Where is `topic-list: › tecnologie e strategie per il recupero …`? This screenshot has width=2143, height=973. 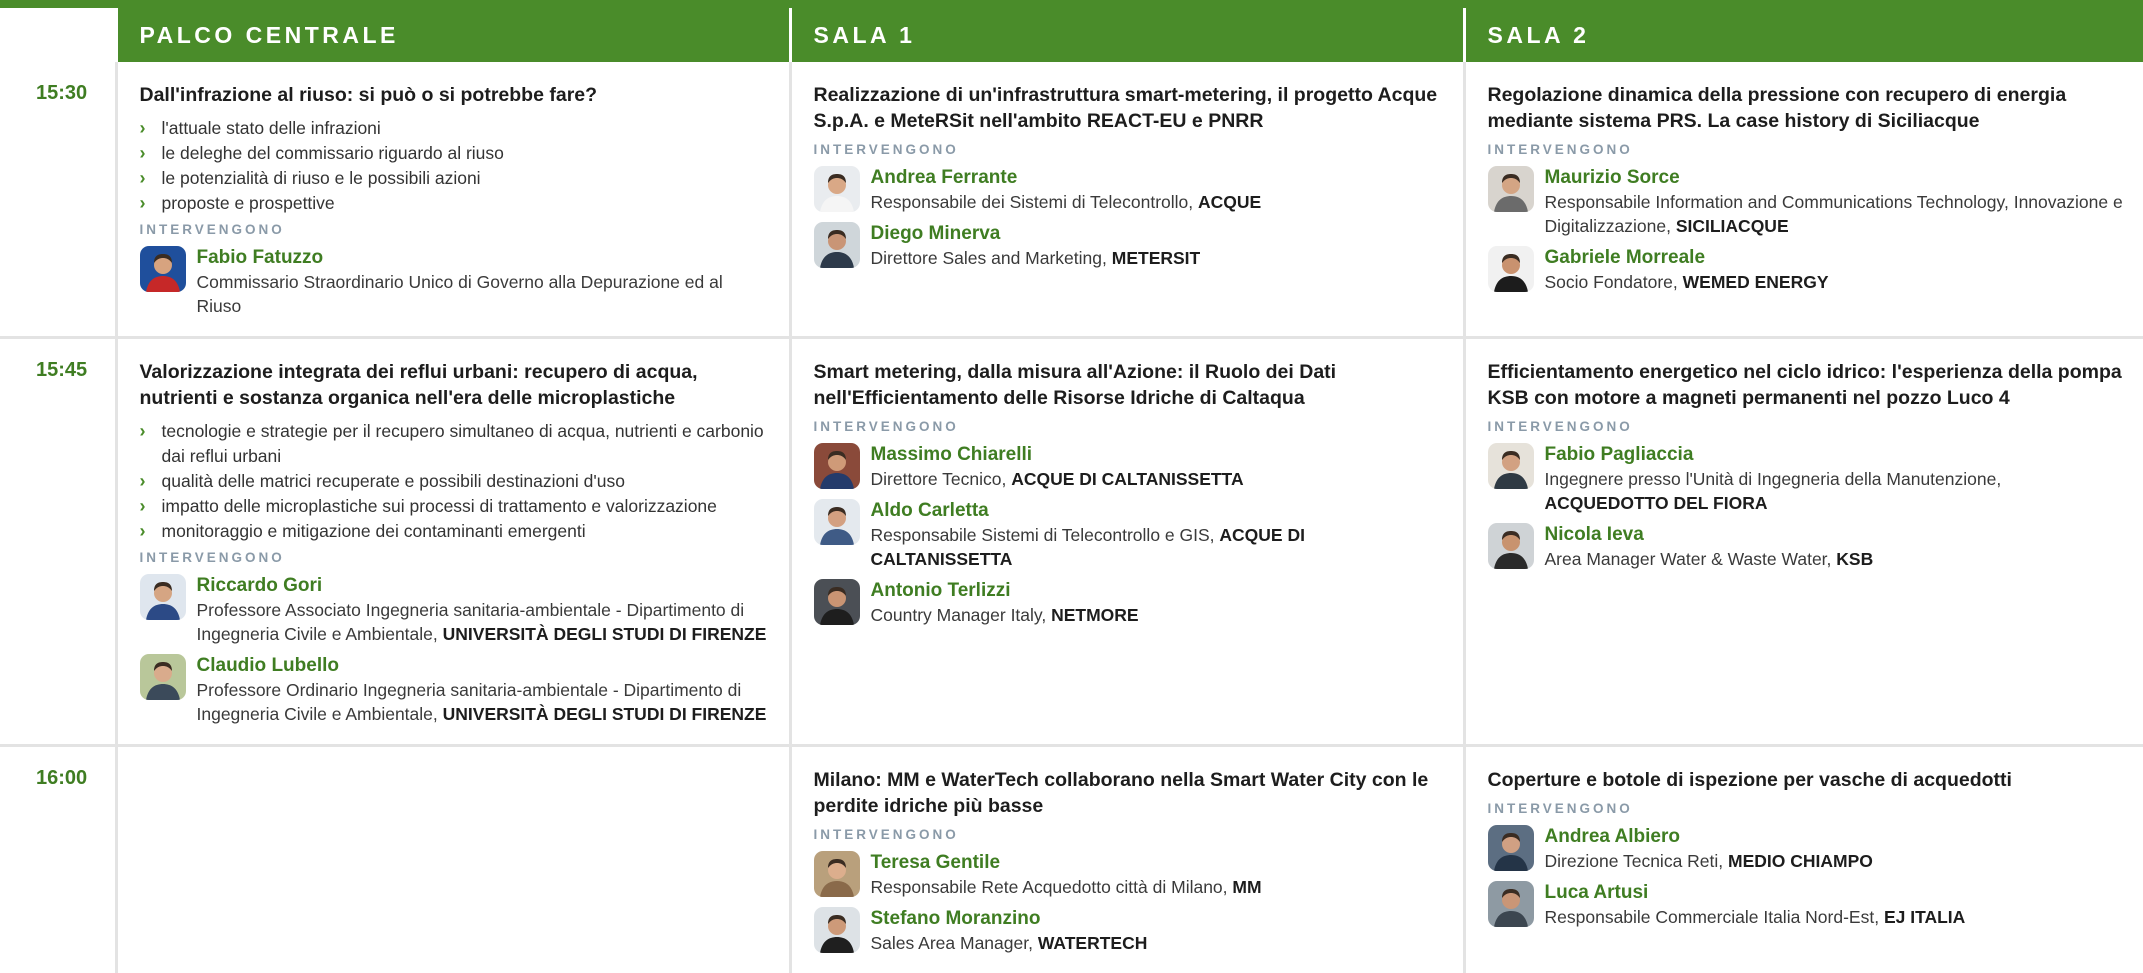
topic-list: › tecnologie e strategie per il recupero … is located at coordinates (454, 481).